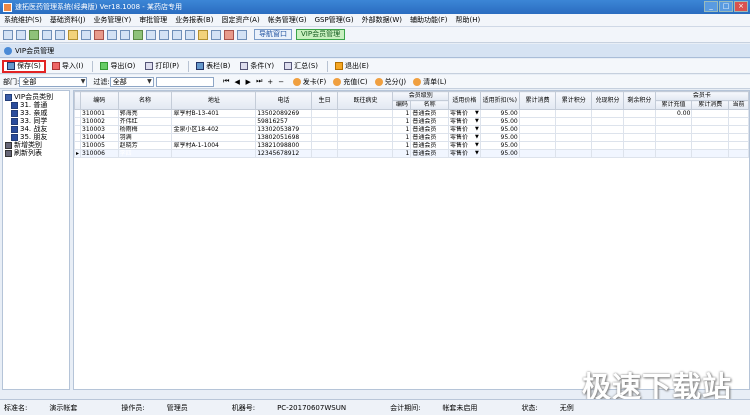 Image resolution: width=750 pixels, height=415 pixels. What do you see at coordinates (334, 20) in the screenshot?
I see `menu-gsp: GSP管理(G)` at bounding box center [334, 20].